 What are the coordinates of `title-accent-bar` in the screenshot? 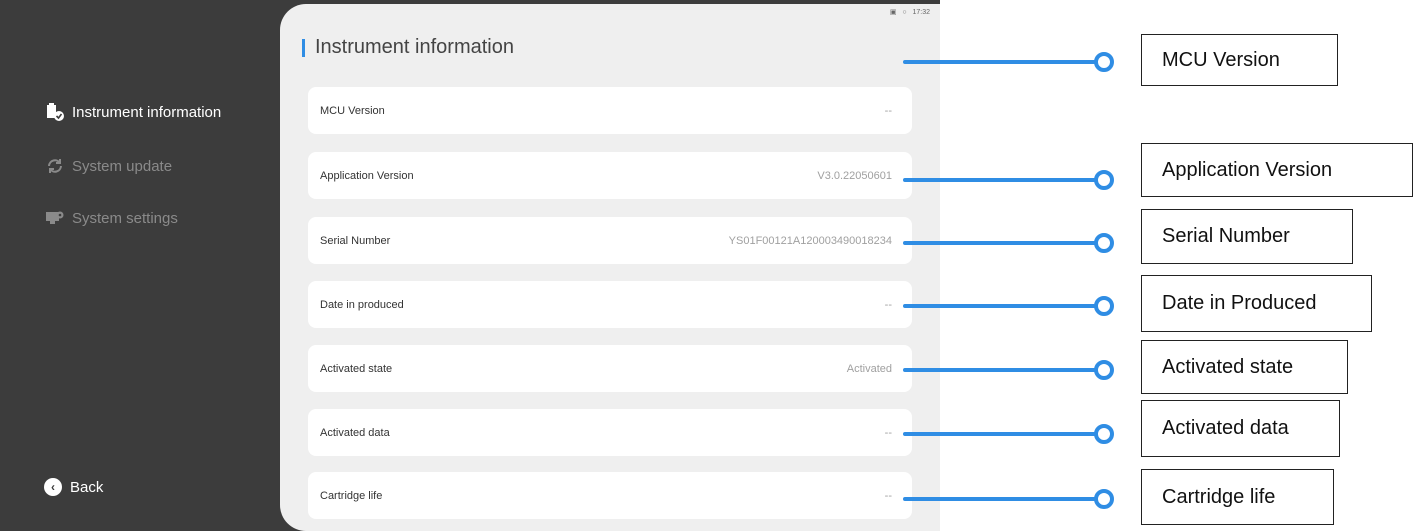 It's located at (303, 47).